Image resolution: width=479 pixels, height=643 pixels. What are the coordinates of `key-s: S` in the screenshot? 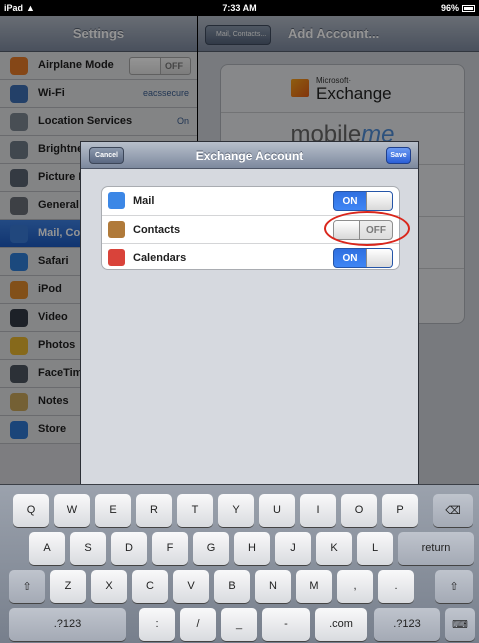 It's located at (88, 548).